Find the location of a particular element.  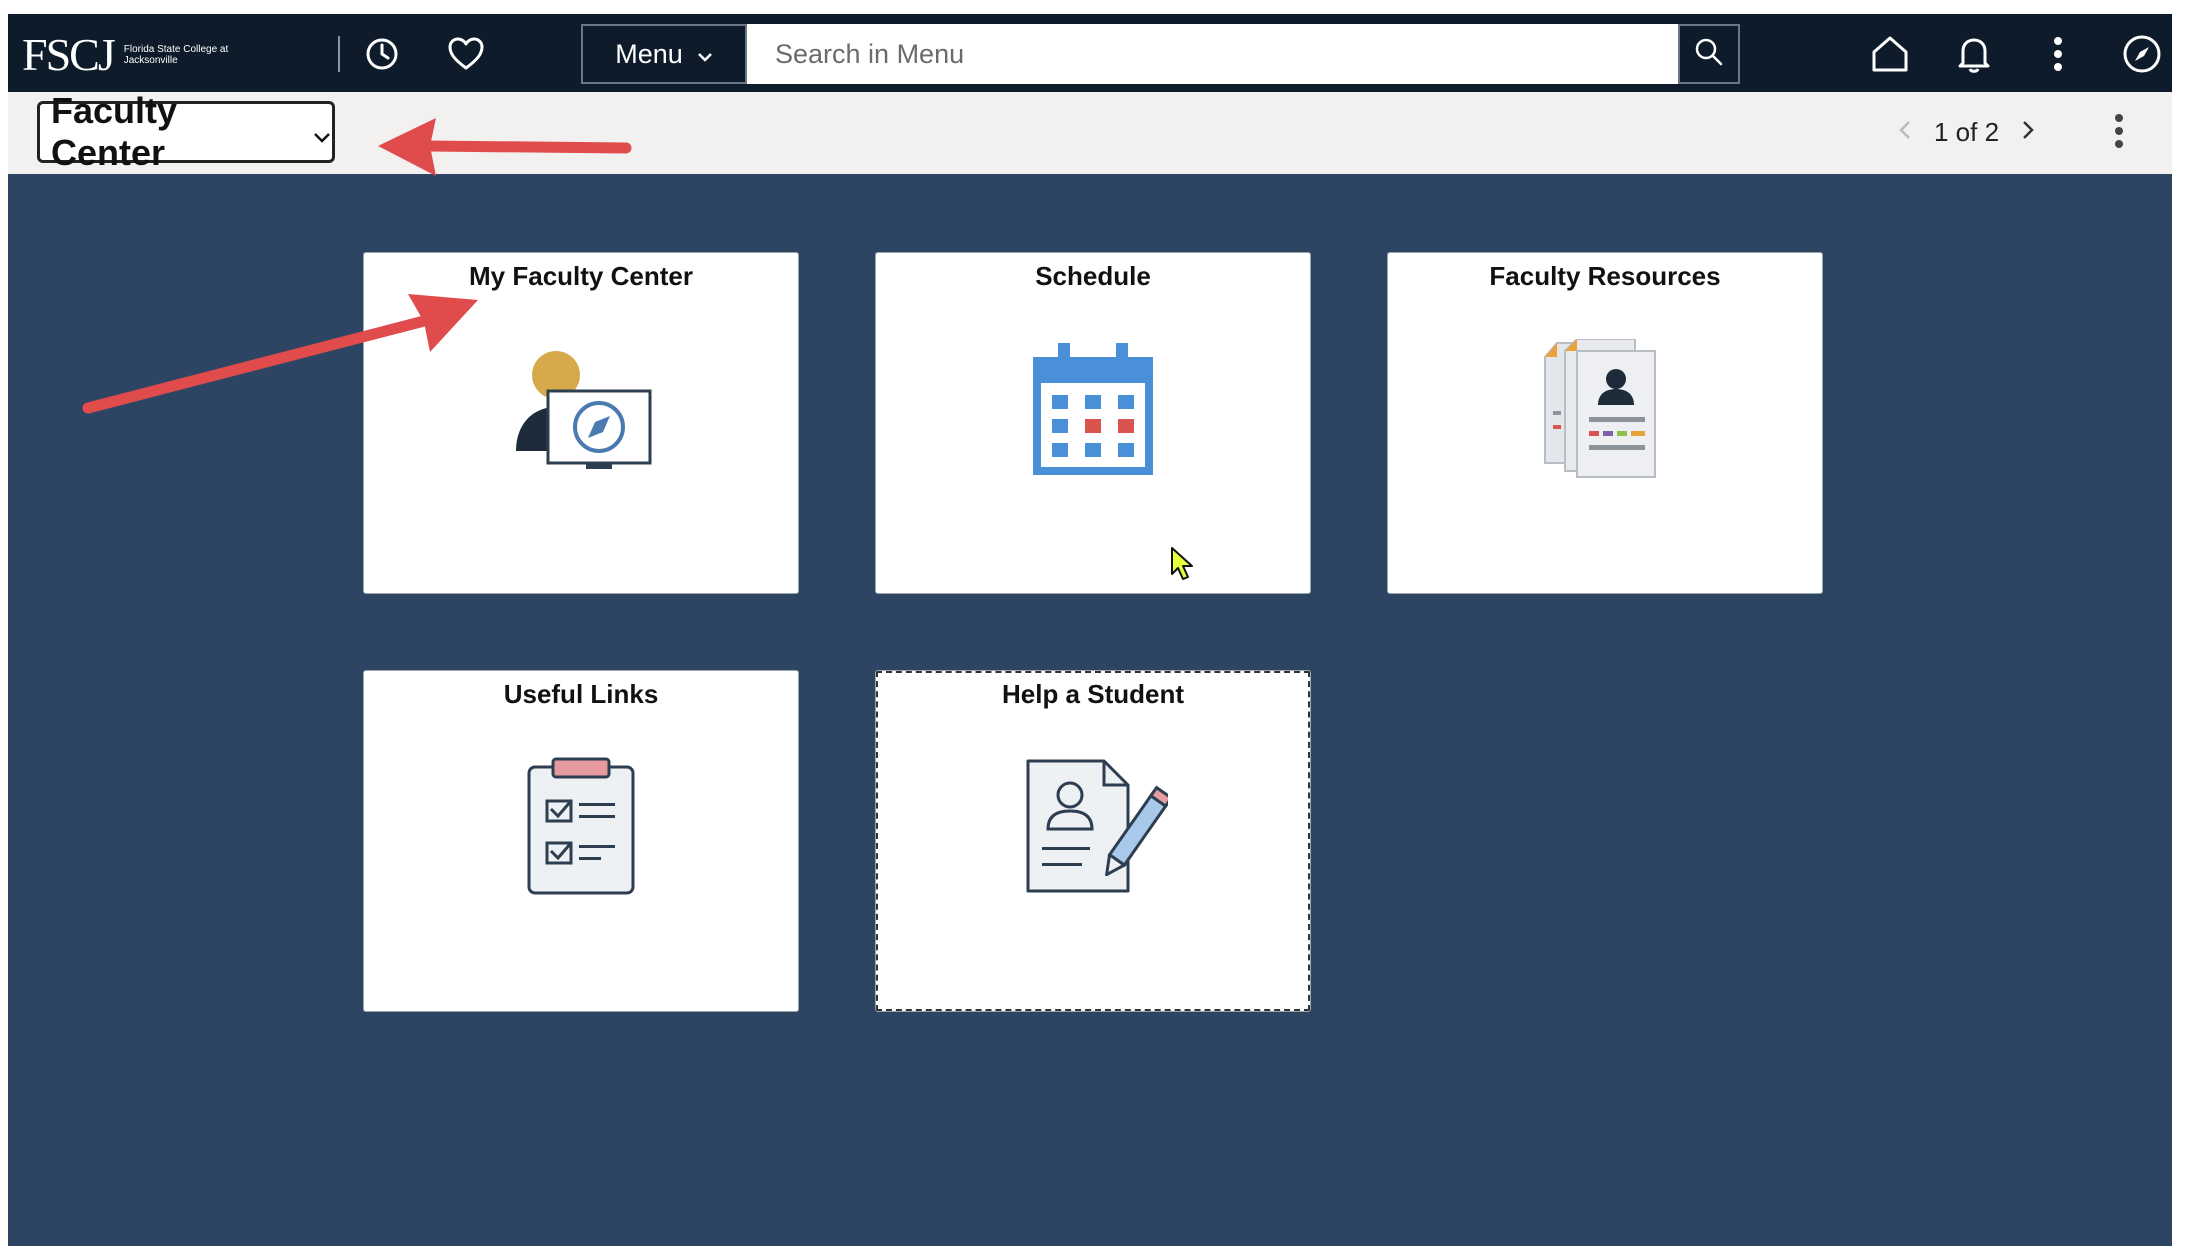

homepage-pager: 1 of 2 is located at coordinates (1966, 132).